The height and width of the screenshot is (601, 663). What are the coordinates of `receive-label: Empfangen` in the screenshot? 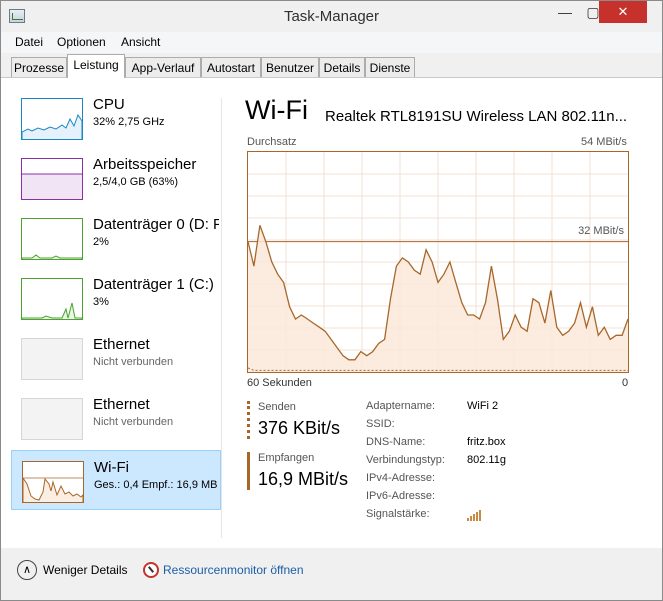 It's located at (286, 458).